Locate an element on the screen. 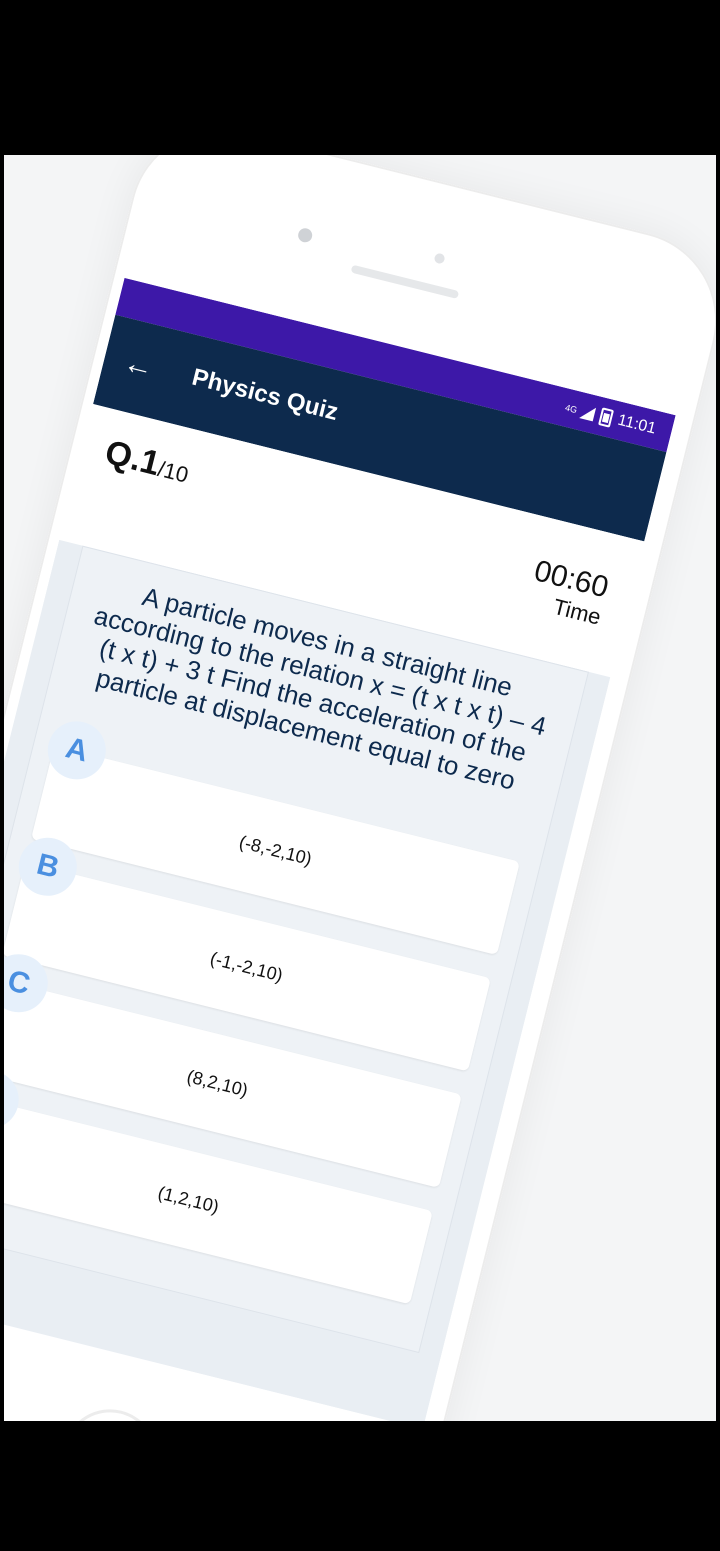 The image size is (720, 1551). app-title: Physics Quiz is located at coordinates (265, 395).